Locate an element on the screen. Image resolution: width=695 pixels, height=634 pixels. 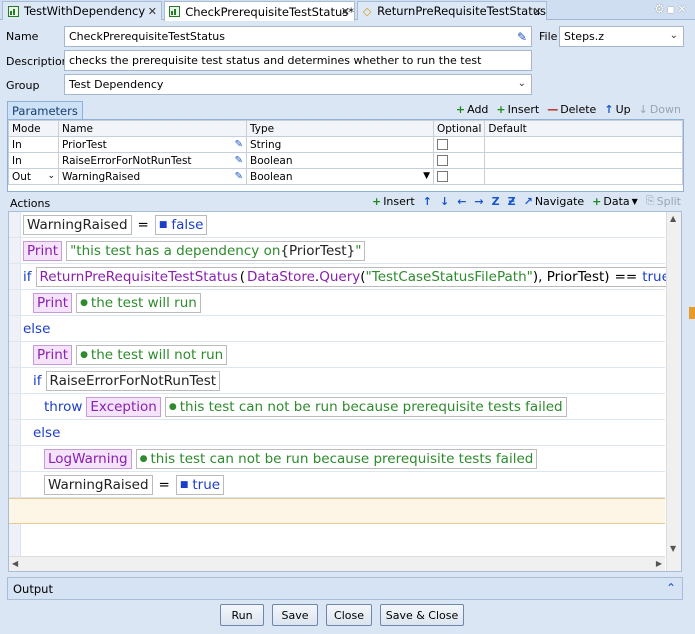
run-button: Run is located at coordinates (242, 615).